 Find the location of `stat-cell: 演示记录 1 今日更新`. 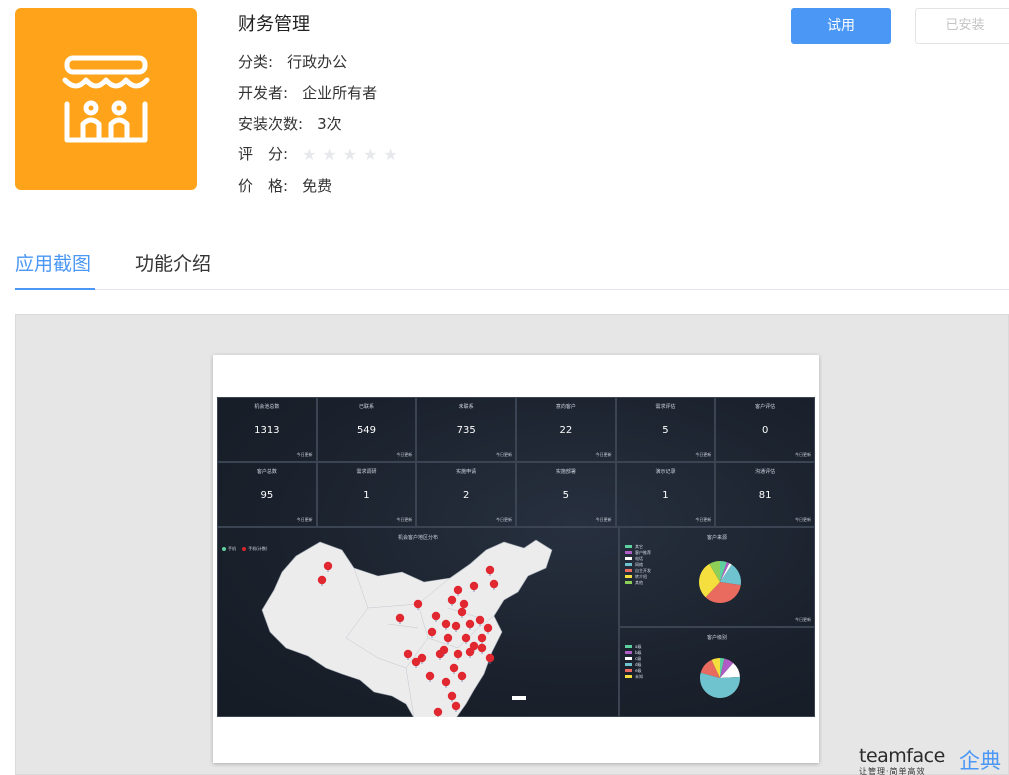

stat-cell: 演示记录 1 今日更新 is located at coordinates (665, 494).